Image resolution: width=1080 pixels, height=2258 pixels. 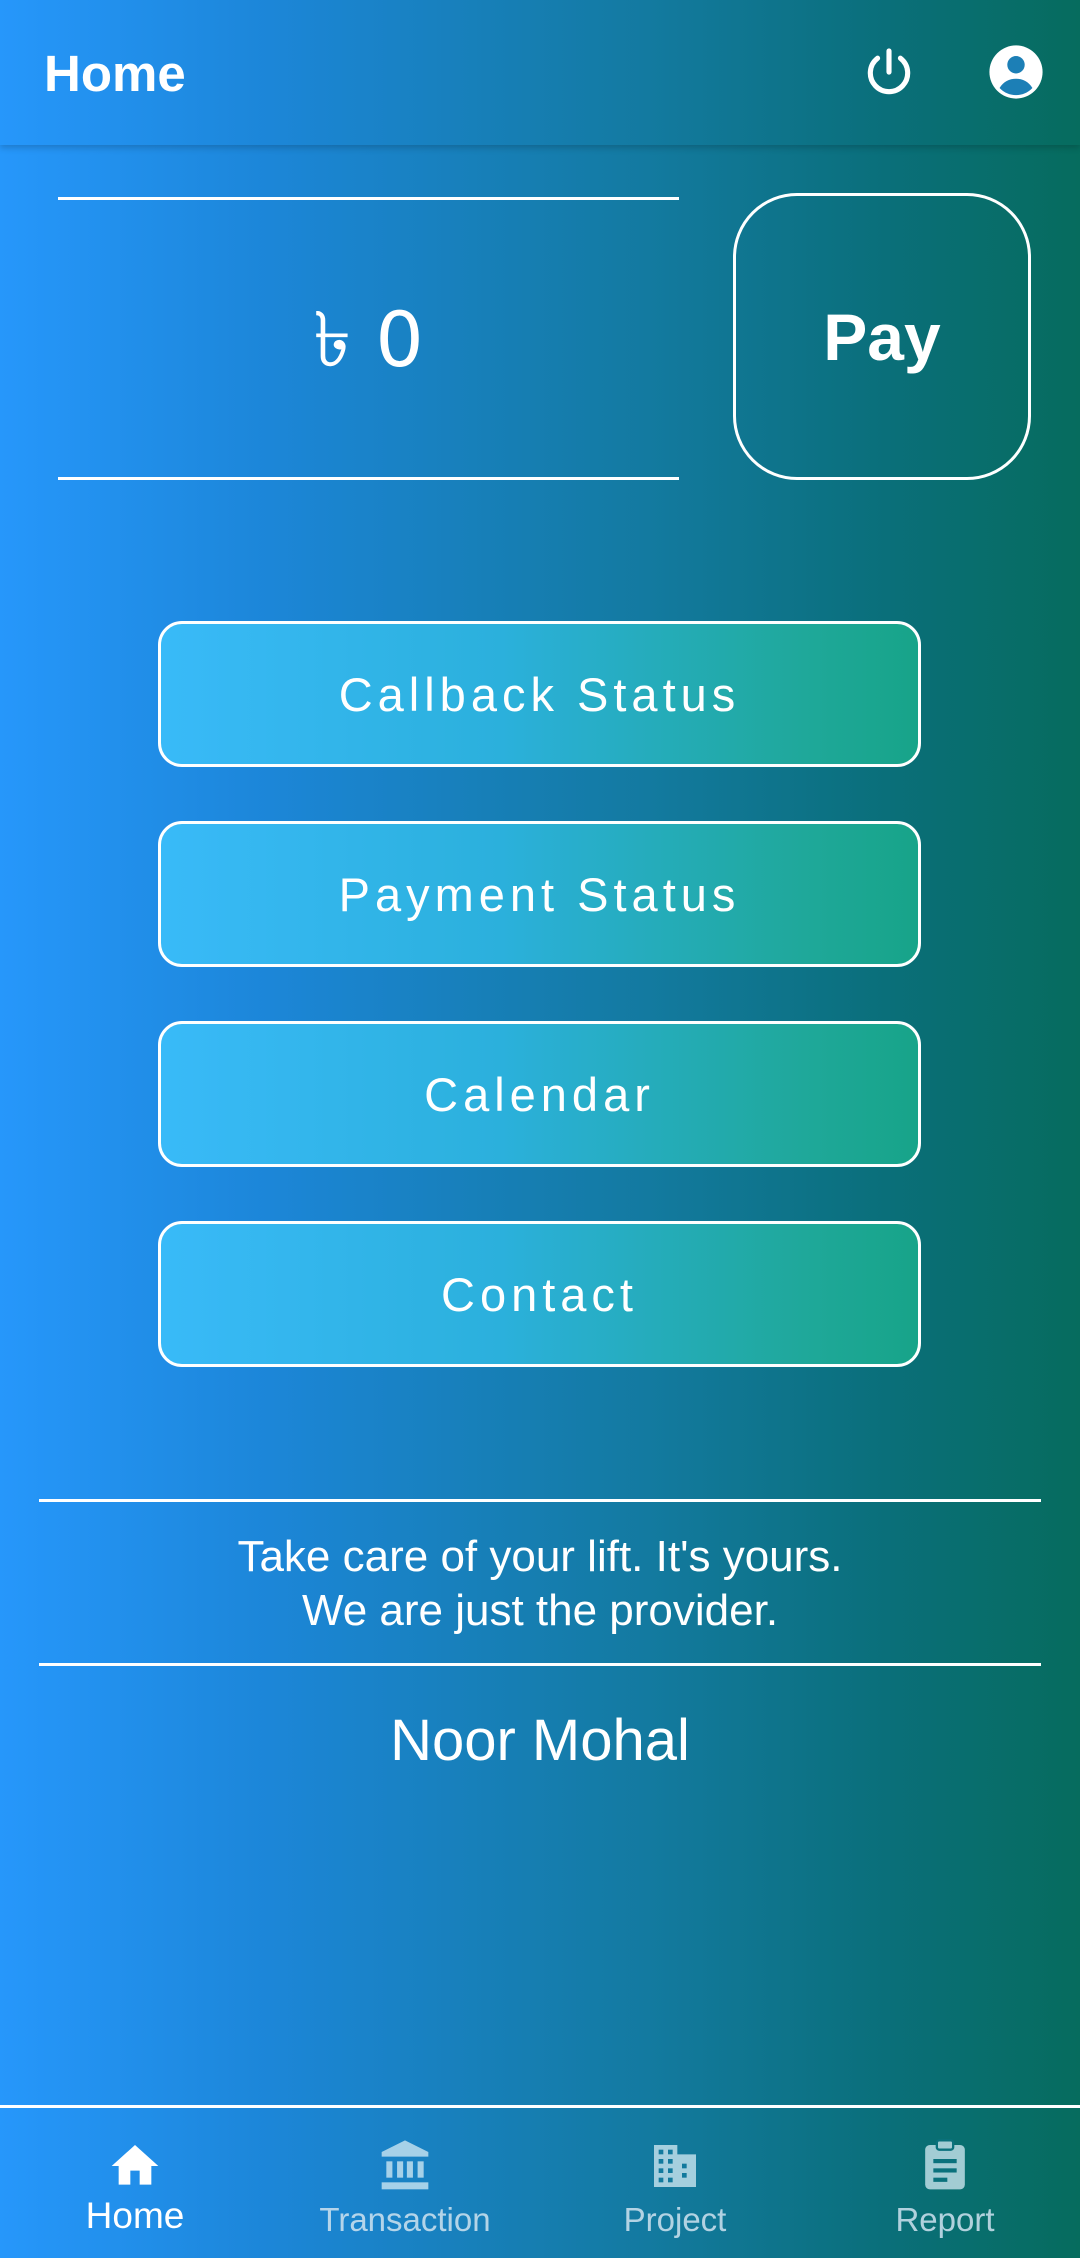 What do you see at coordinates (135, 2166) in the screenshot?
I see `home-icon` at bounding box center [135, 2166].